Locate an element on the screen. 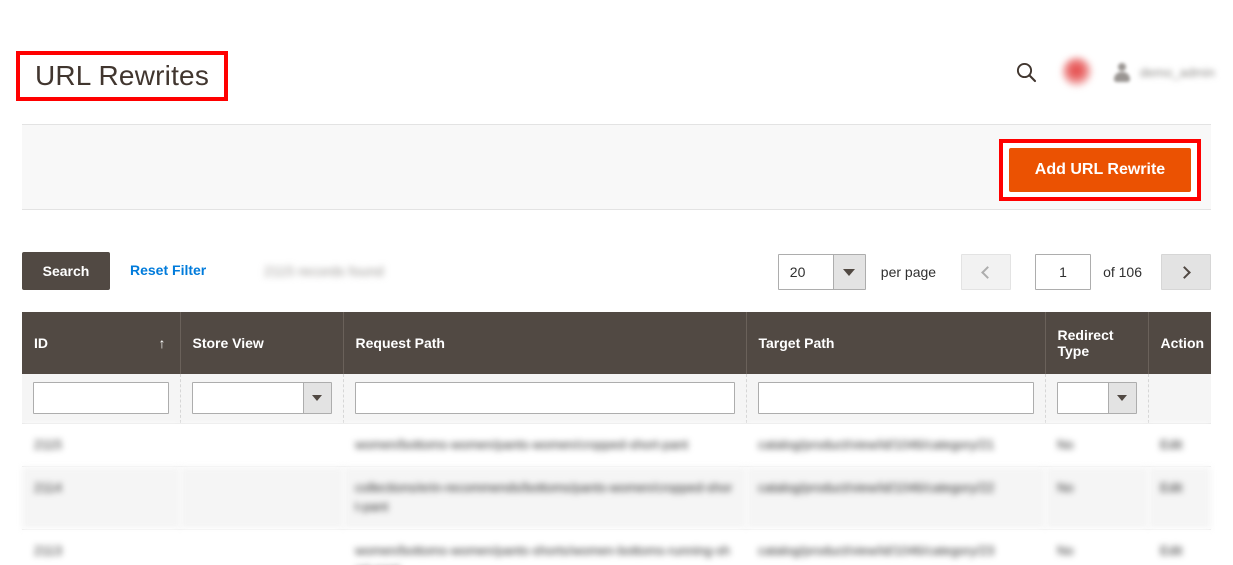 The height and width of the screenshot is (565, 1233). records-found-count: 2115 records found is located at coordinates (324, 271).